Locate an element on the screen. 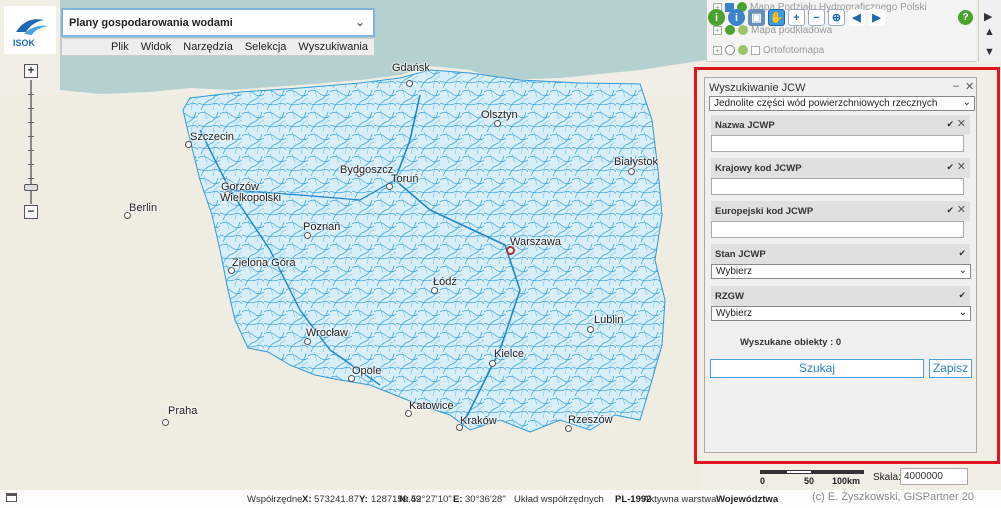  zoom-out-icon: − is located at coordinates (816, 17).